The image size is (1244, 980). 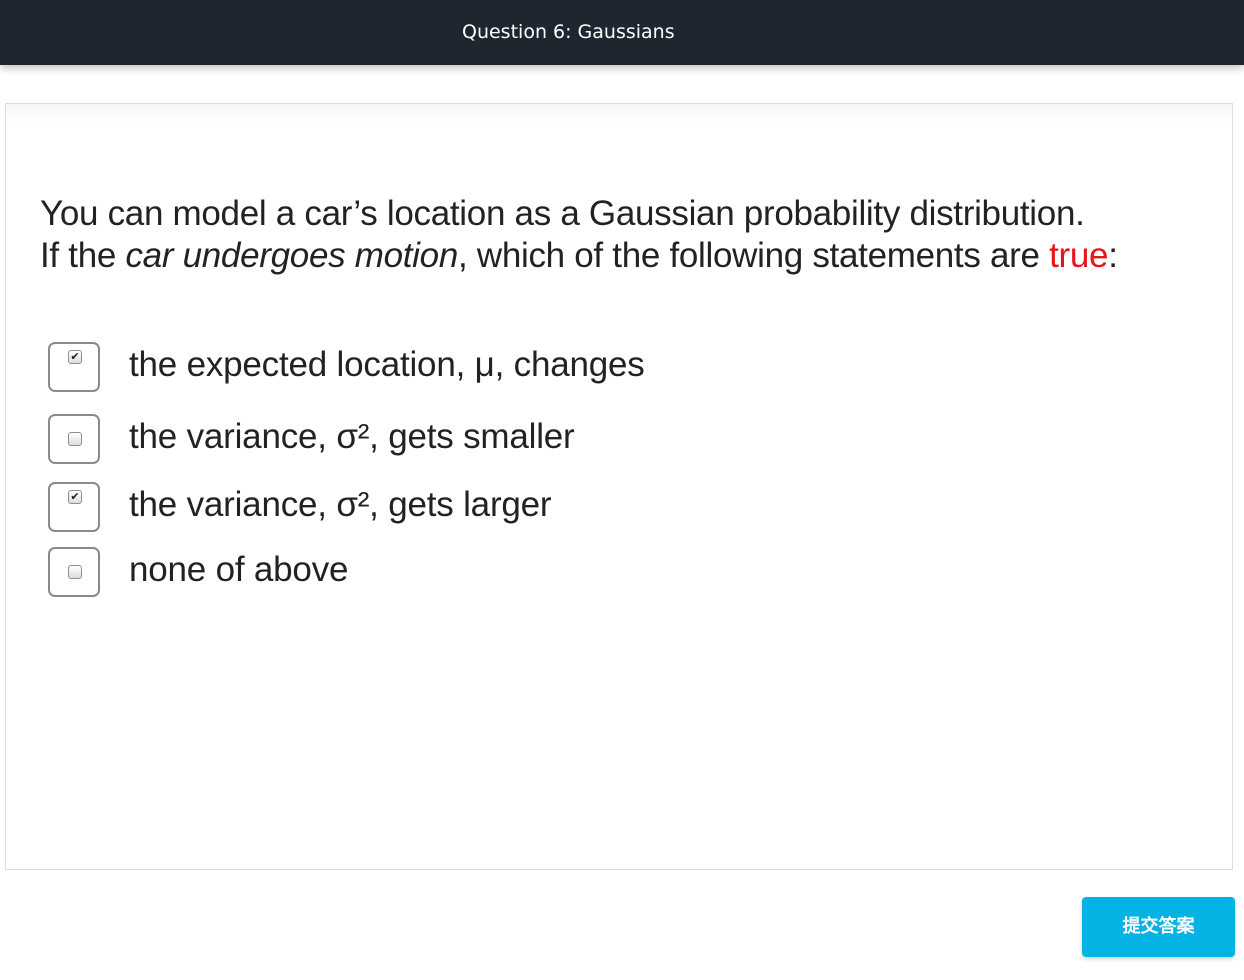 What do you see at coordinates (238, 570) in the screenshot?
I see `option-label: none of above` at bounding box center [238, 570].